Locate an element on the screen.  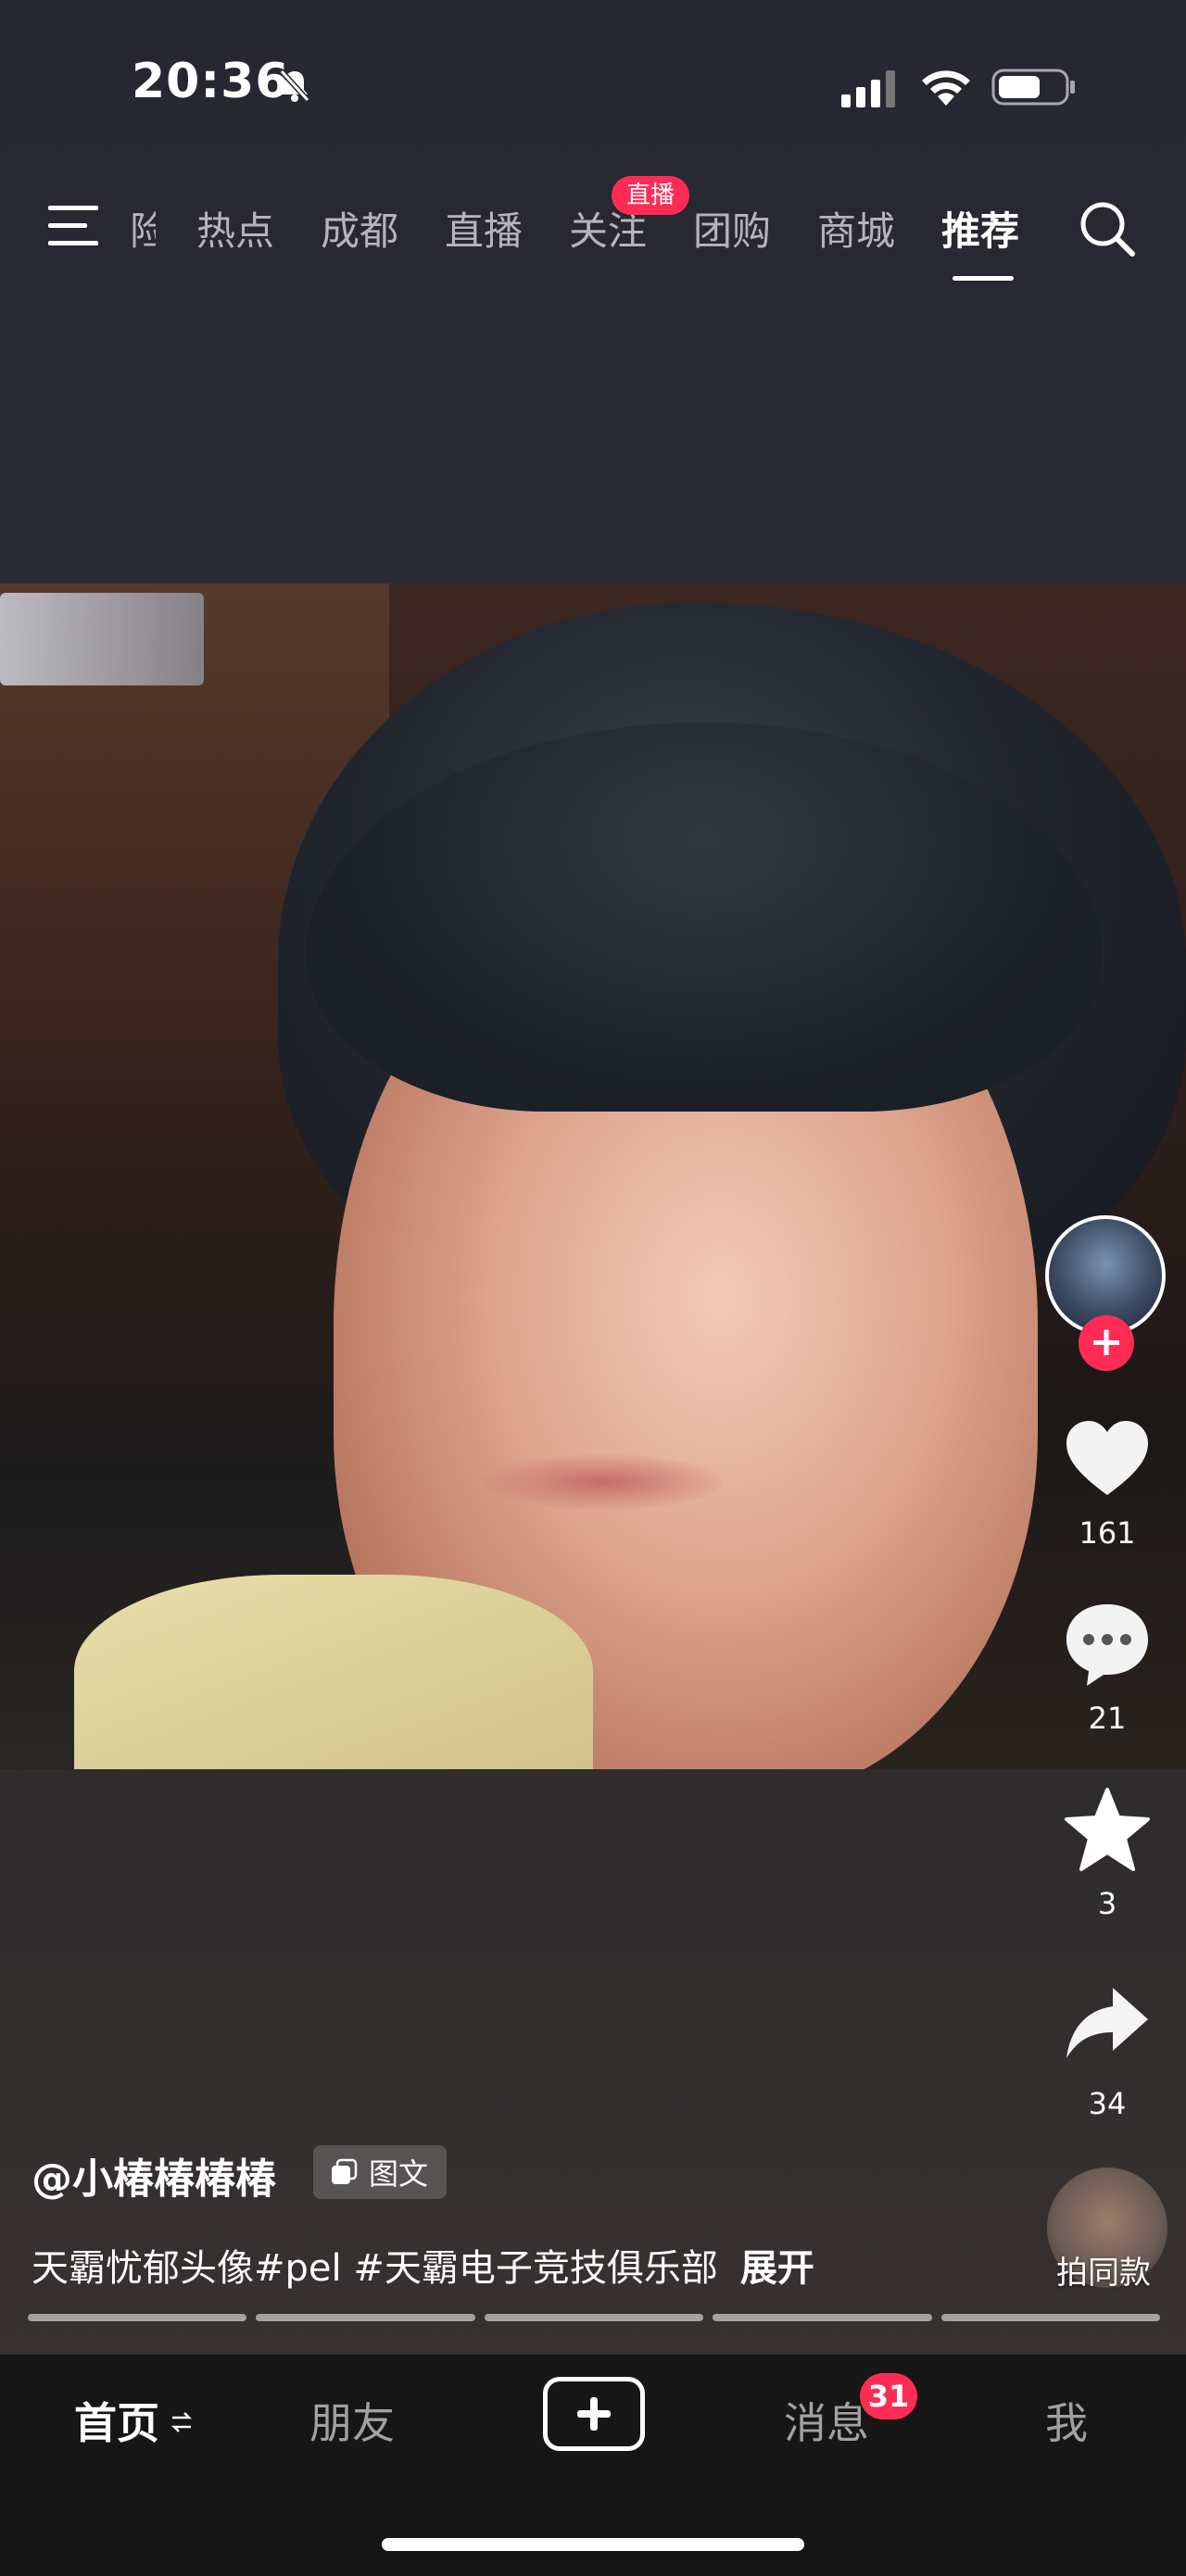
post-caption: 天霸忧郁头像#pel #天霸电子竞技俱乐部 展开 is located at coordinates (423, 2265).